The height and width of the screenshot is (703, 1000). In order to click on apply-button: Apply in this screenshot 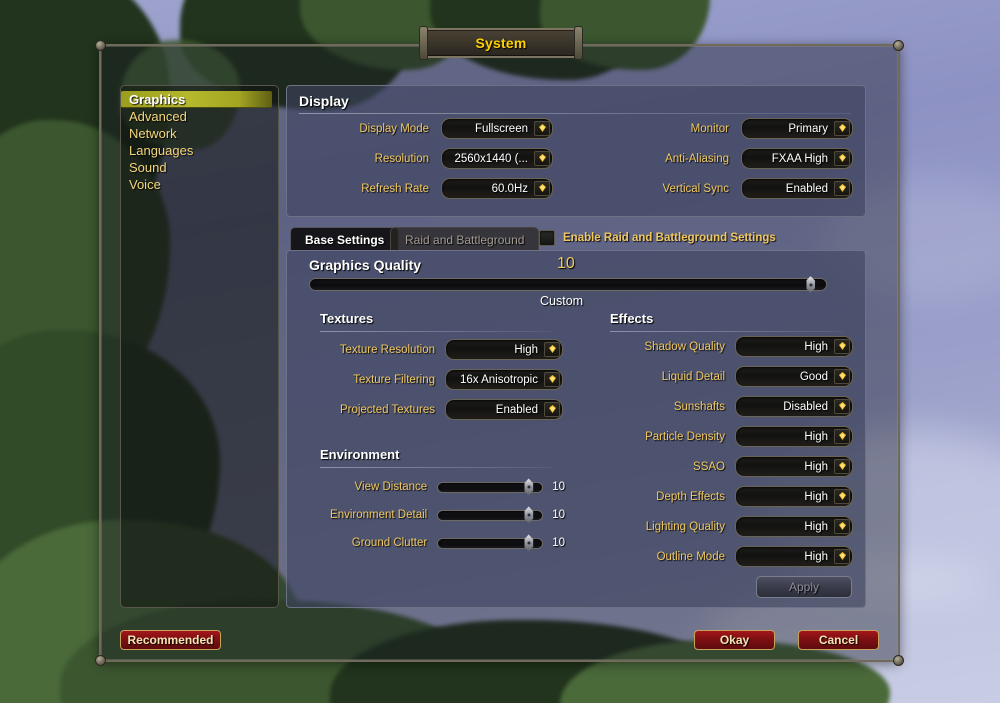, I will do `click(804, 587)`.